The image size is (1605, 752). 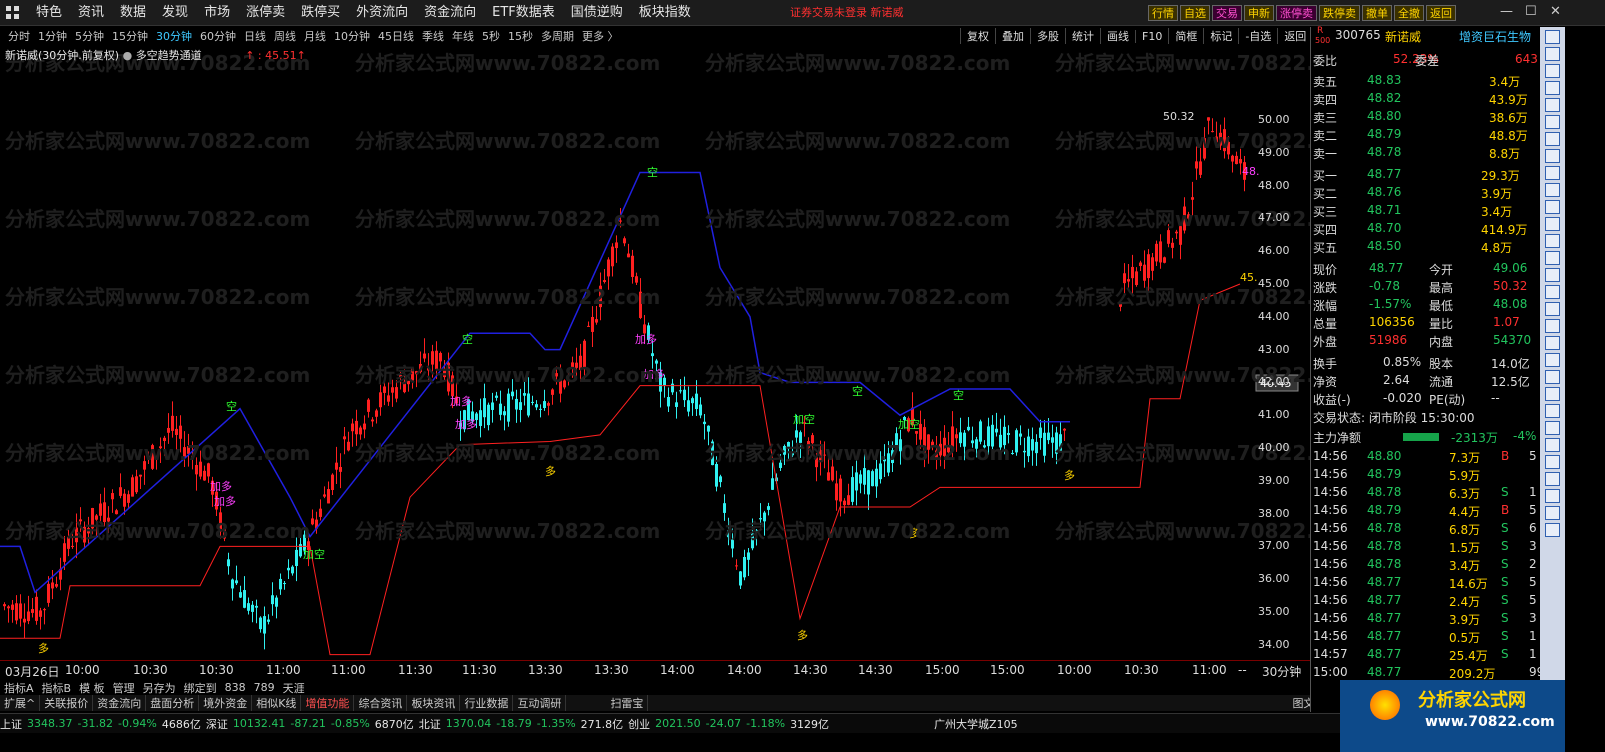 What do you see at coordinates (1117, 36) in the screenshot?
I see `tool-4: 画线` at bounding box center [1117, 36].